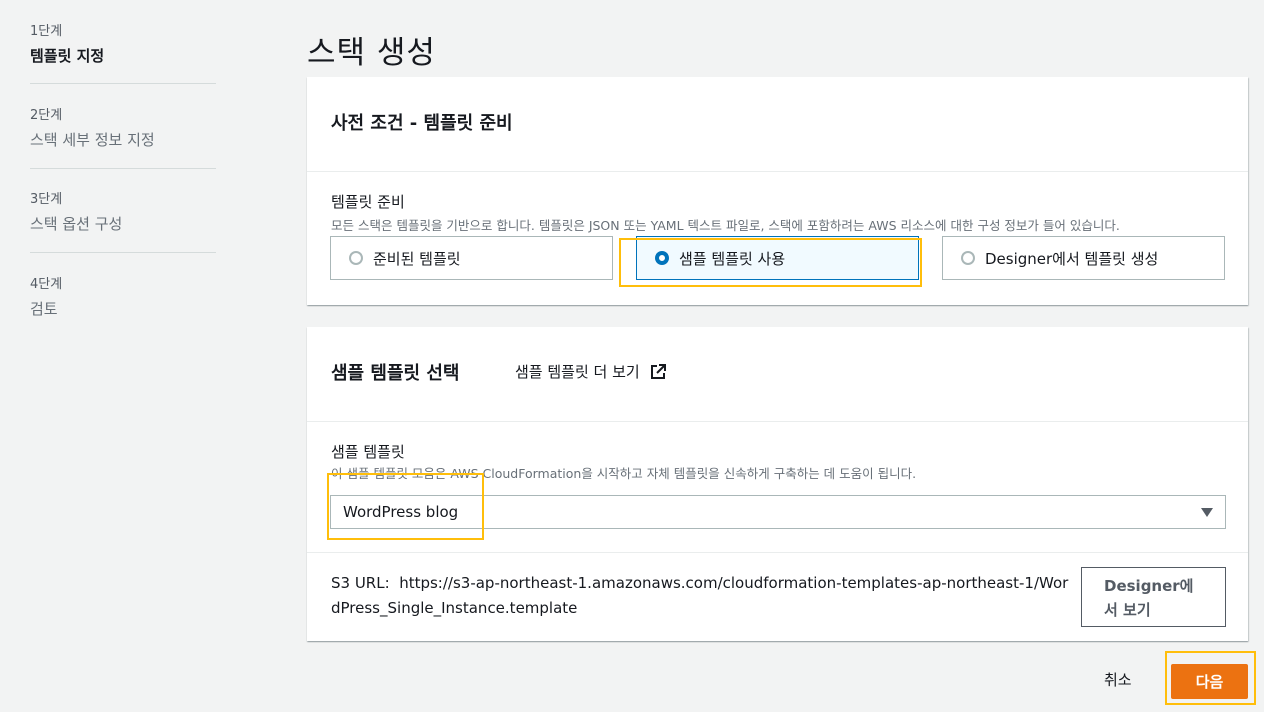  I want to click on step-name: 스택 세부 정보 지정, so click(92, 140).